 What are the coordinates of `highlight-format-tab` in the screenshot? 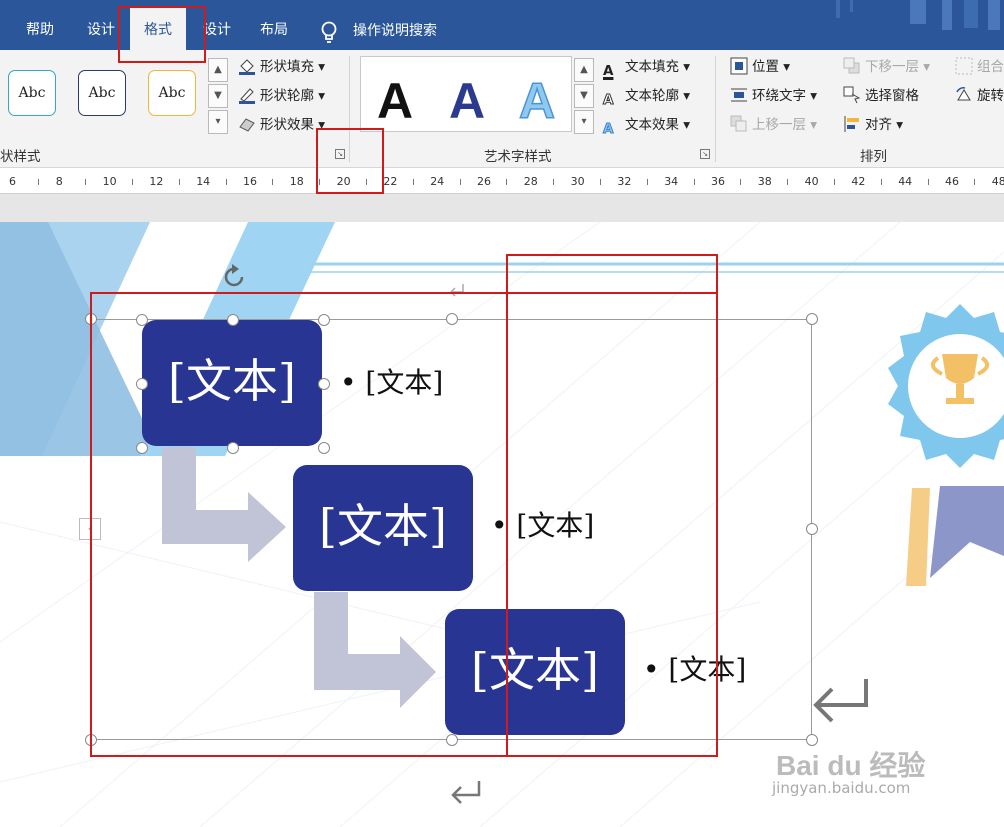 It's located at (162, 34).